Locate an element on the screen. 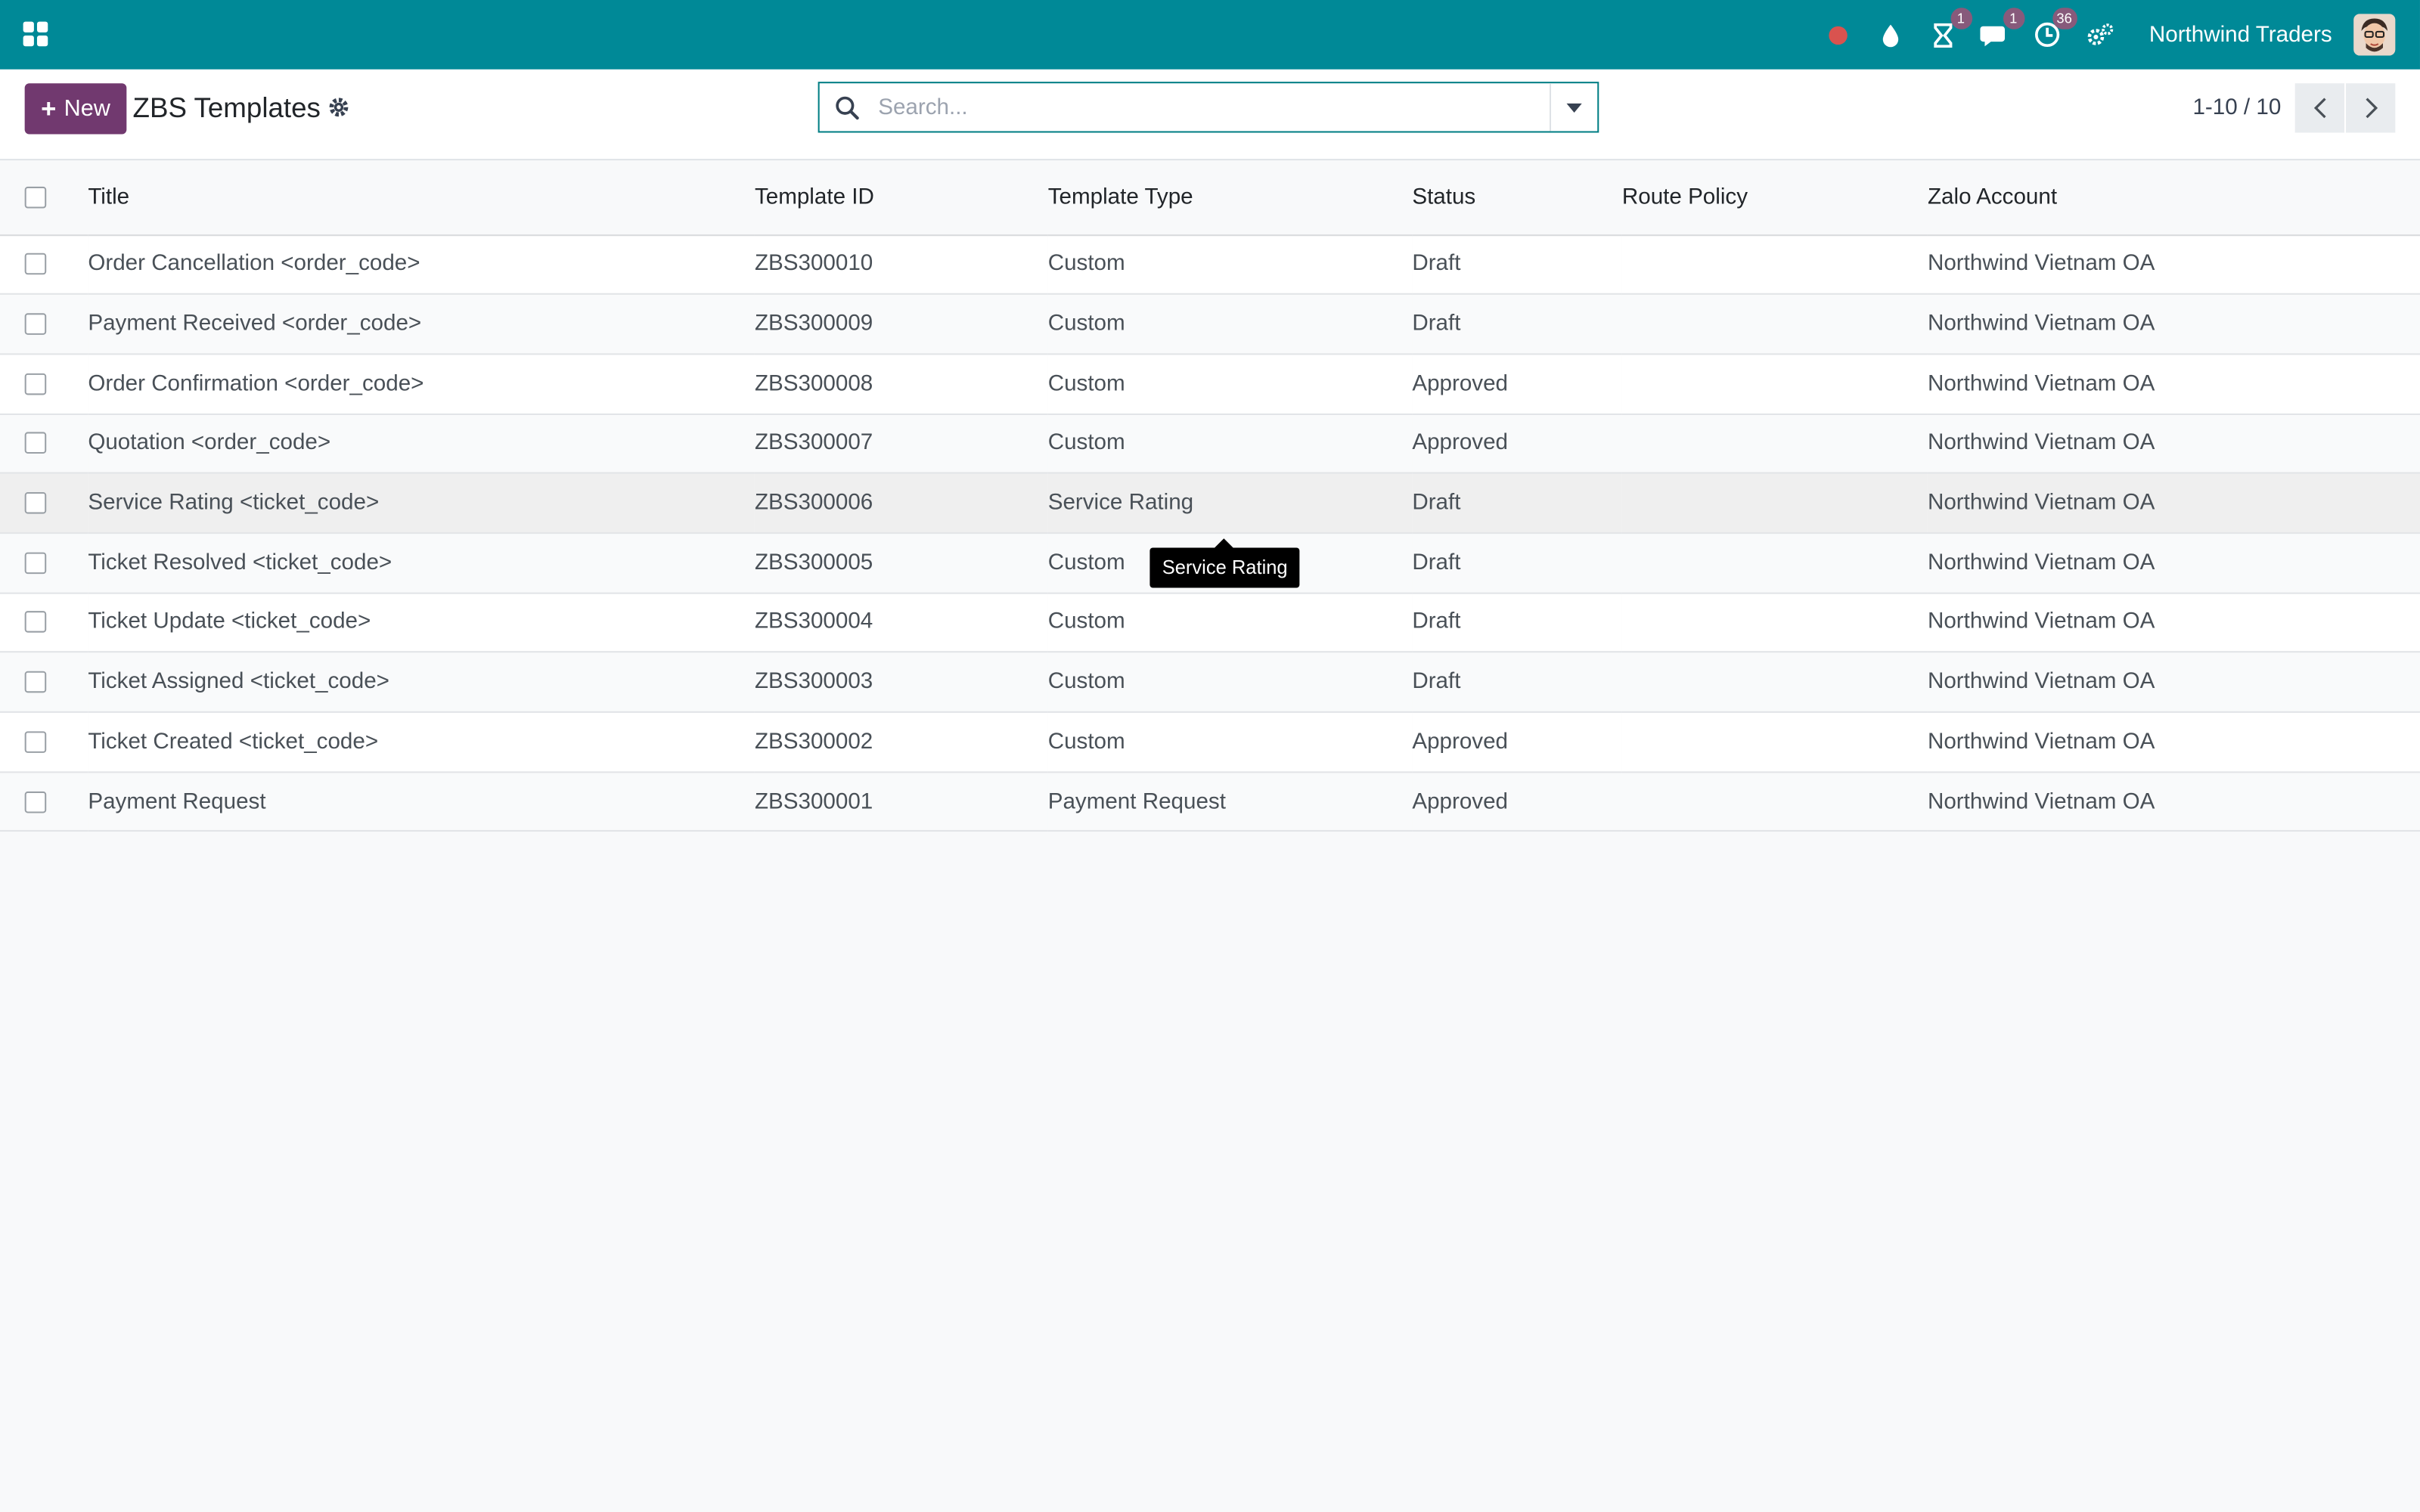  column-header-template-type: Template Type is located at coordinates (1230, 197).